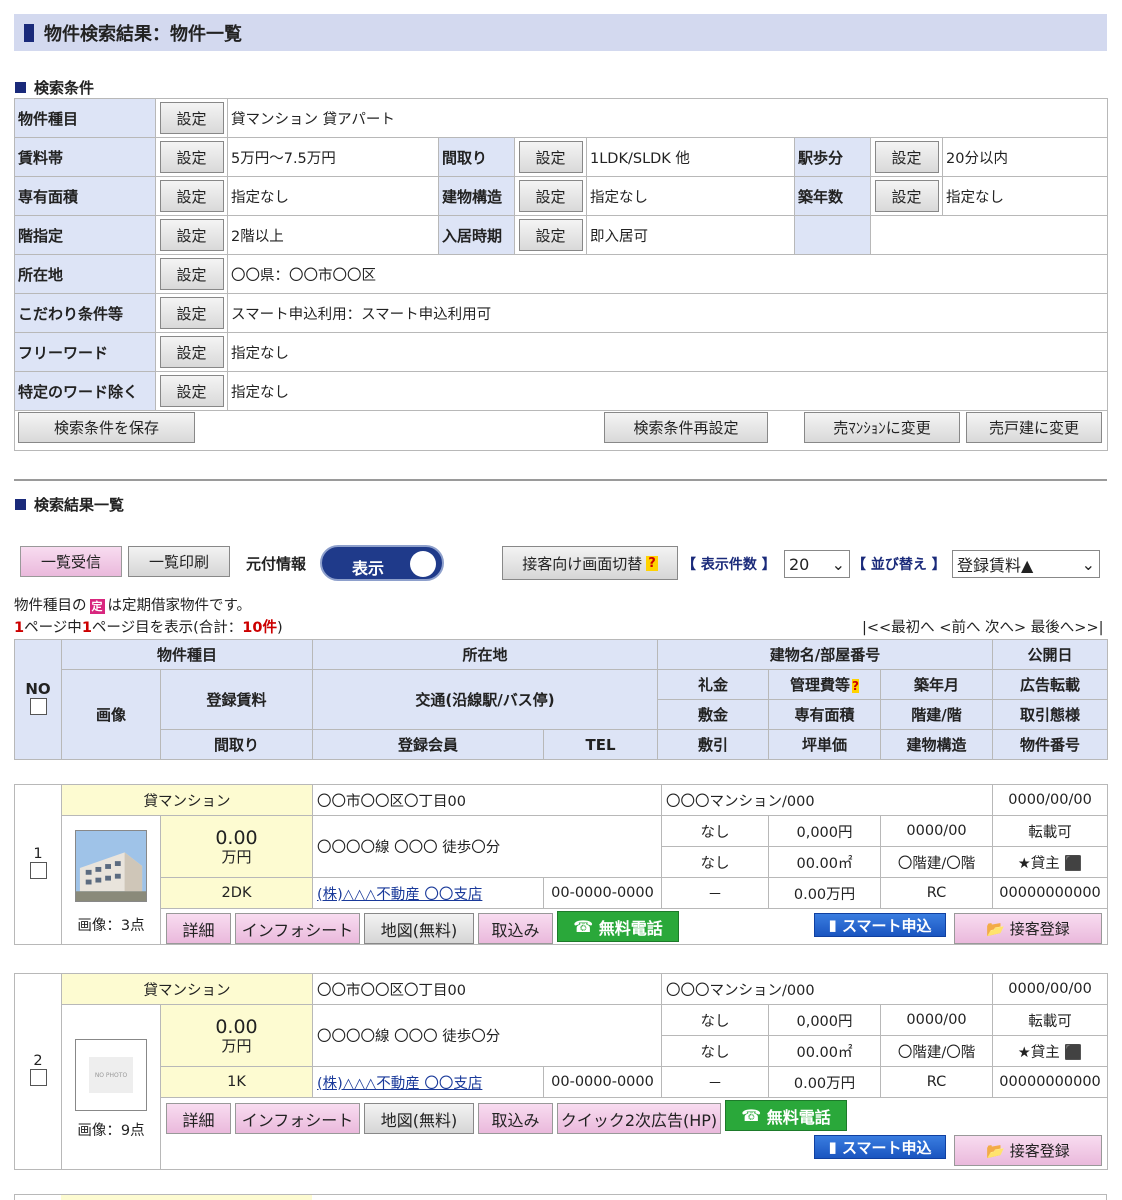 This screenshot has width=1122, height=1200. Describe the element at coordinates (690, 235) in the screenshot. I see `move-value: 即入居可` at that location.